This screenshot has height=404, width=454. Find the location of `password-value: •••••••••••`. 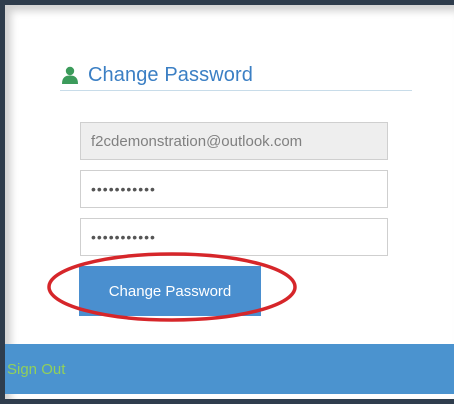

password-value: ••••••••••• is located at coordinates (123, 189).